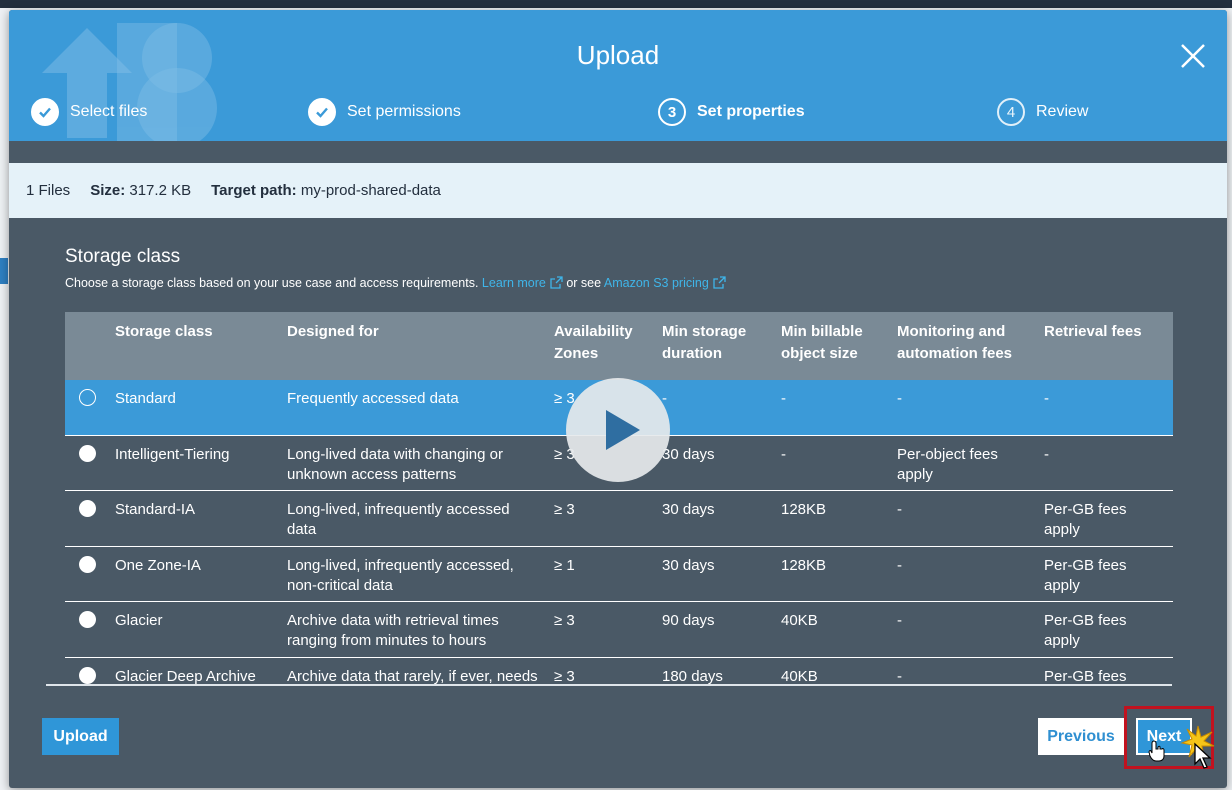  I want to click on step-label: Select files, so click(109, 111).